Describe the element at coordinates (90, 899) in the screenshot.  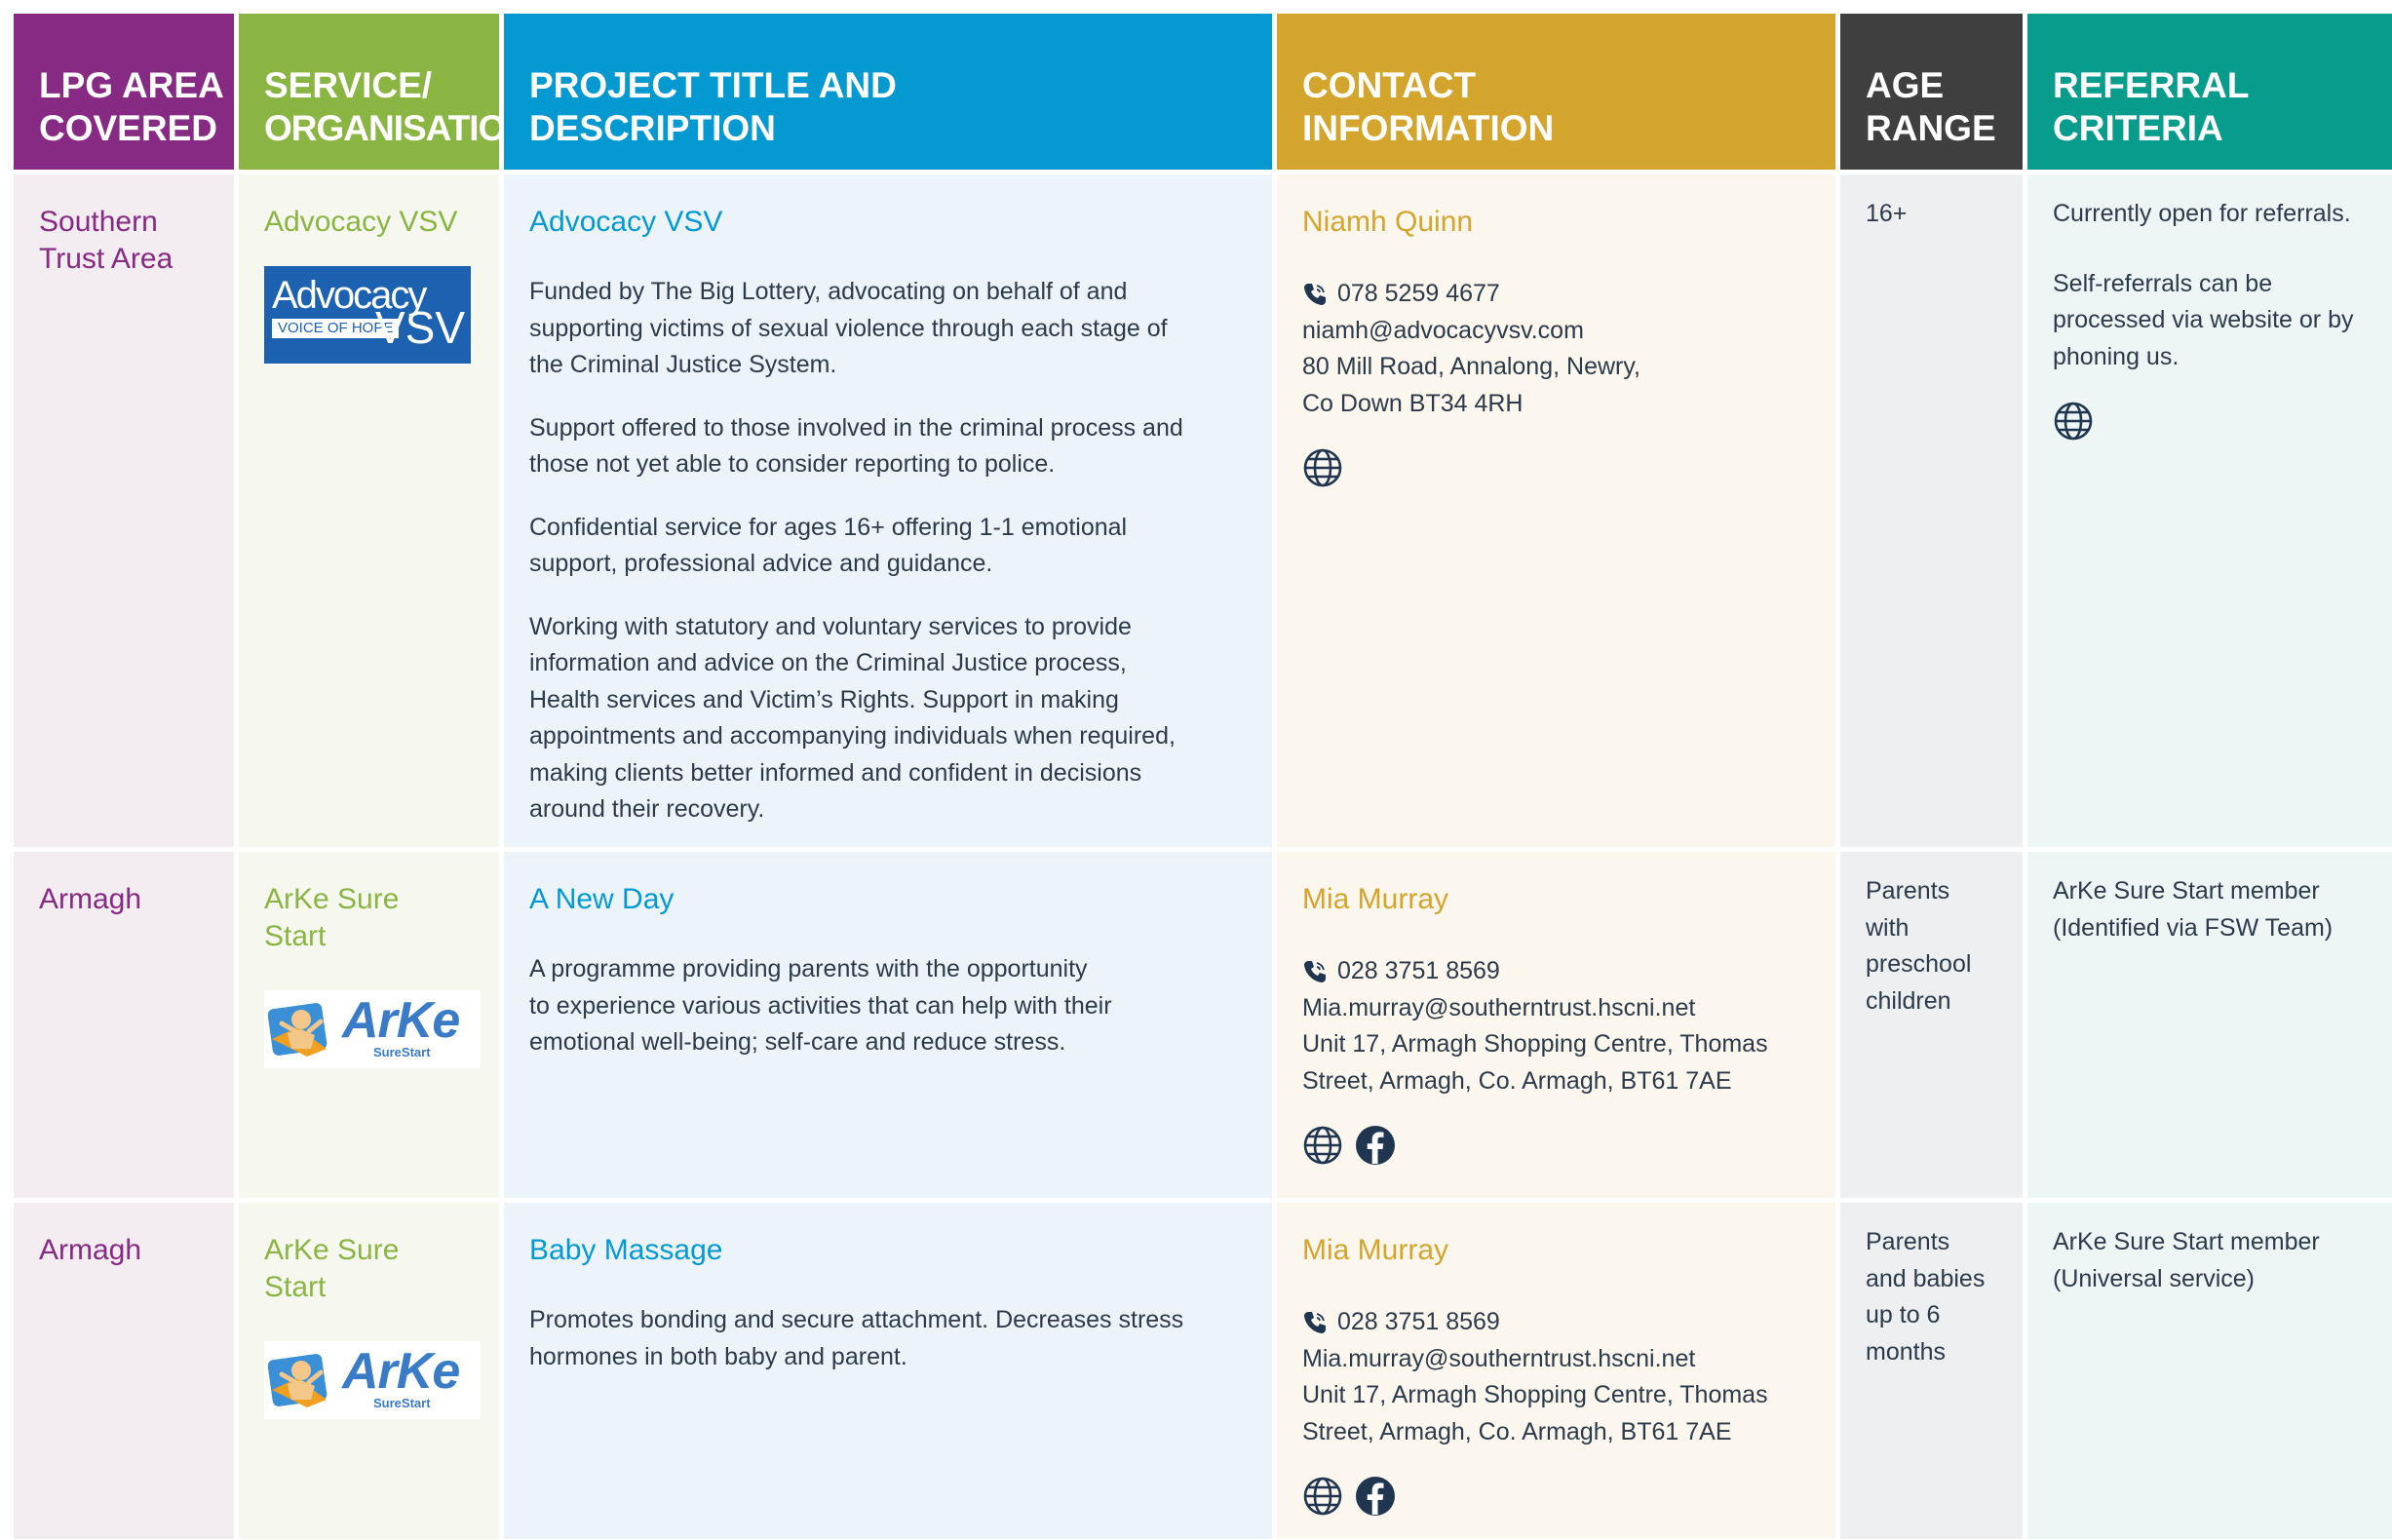
I see `area-line: Armagh` at that location.